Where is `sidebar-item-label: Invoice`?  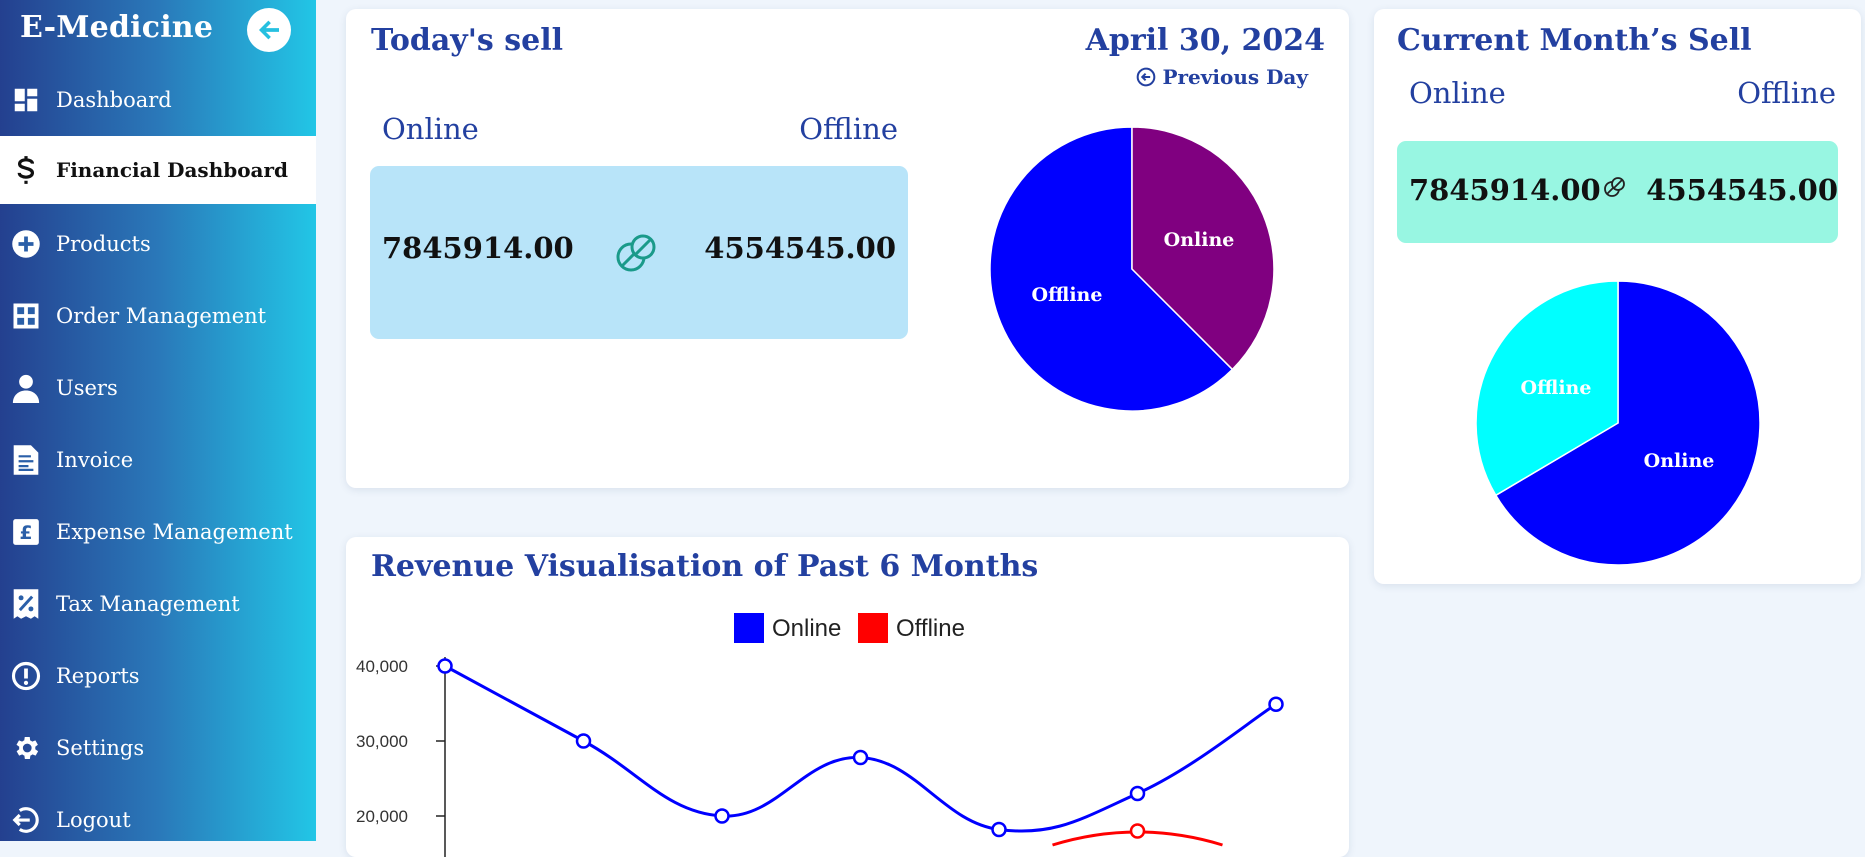
sidebar-item-label: Invoice is located at coordinates (95, 460).